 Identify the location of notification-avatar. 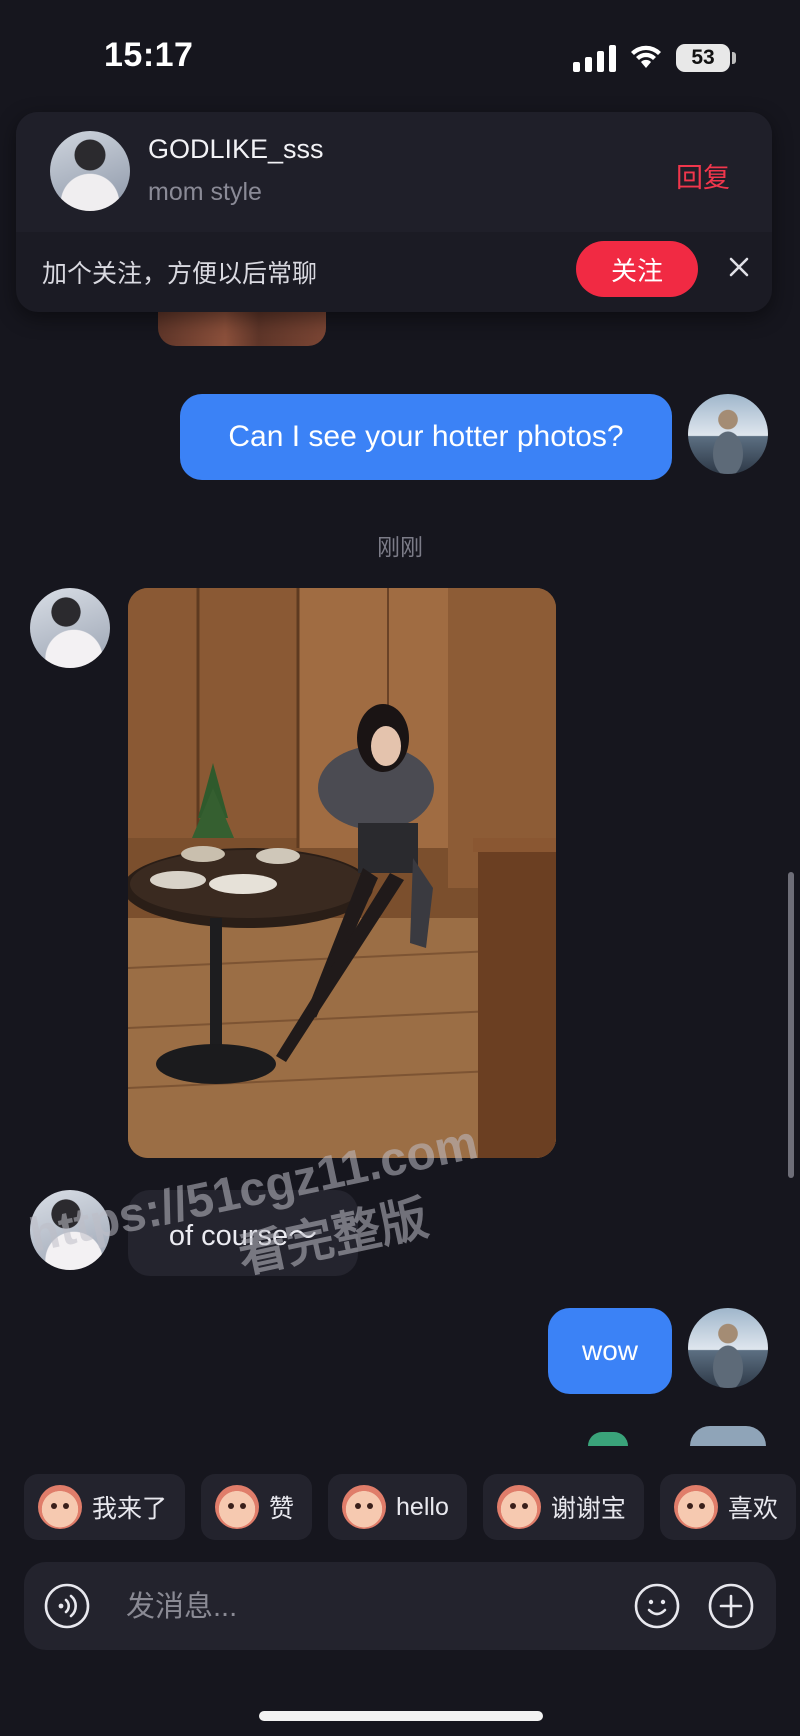
(90, 171).